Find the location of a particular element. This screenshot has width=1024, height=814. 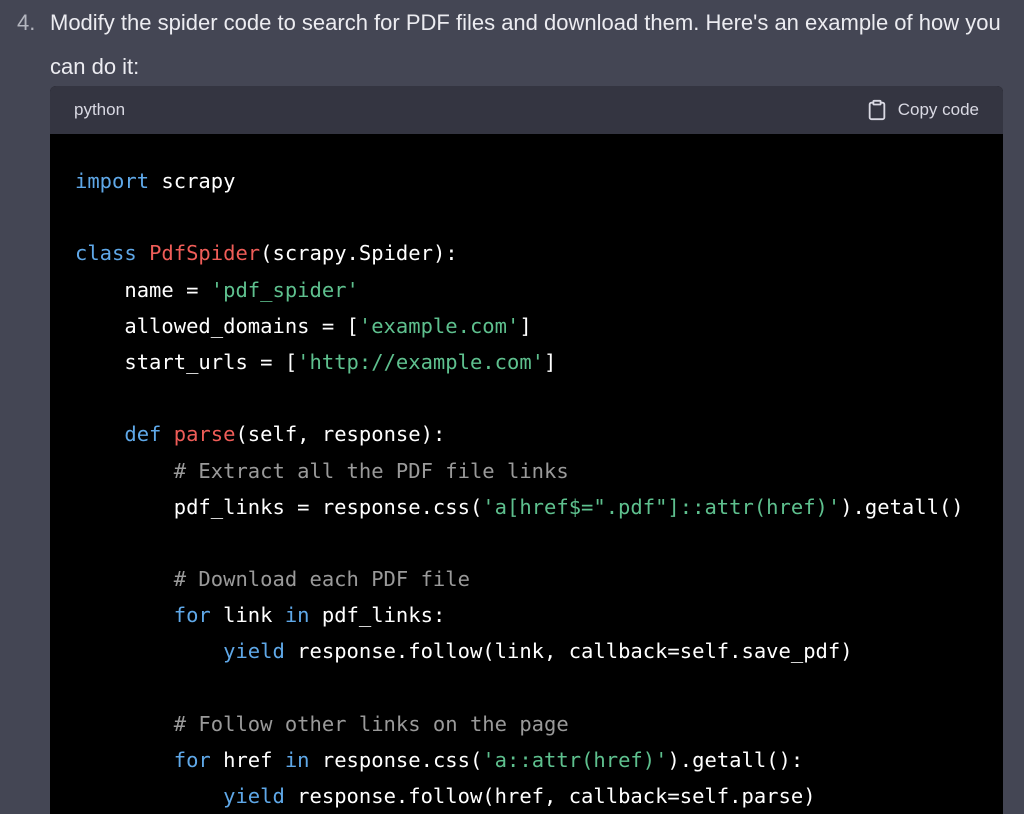

list-number: 4. is located at coordinates (26, 22).